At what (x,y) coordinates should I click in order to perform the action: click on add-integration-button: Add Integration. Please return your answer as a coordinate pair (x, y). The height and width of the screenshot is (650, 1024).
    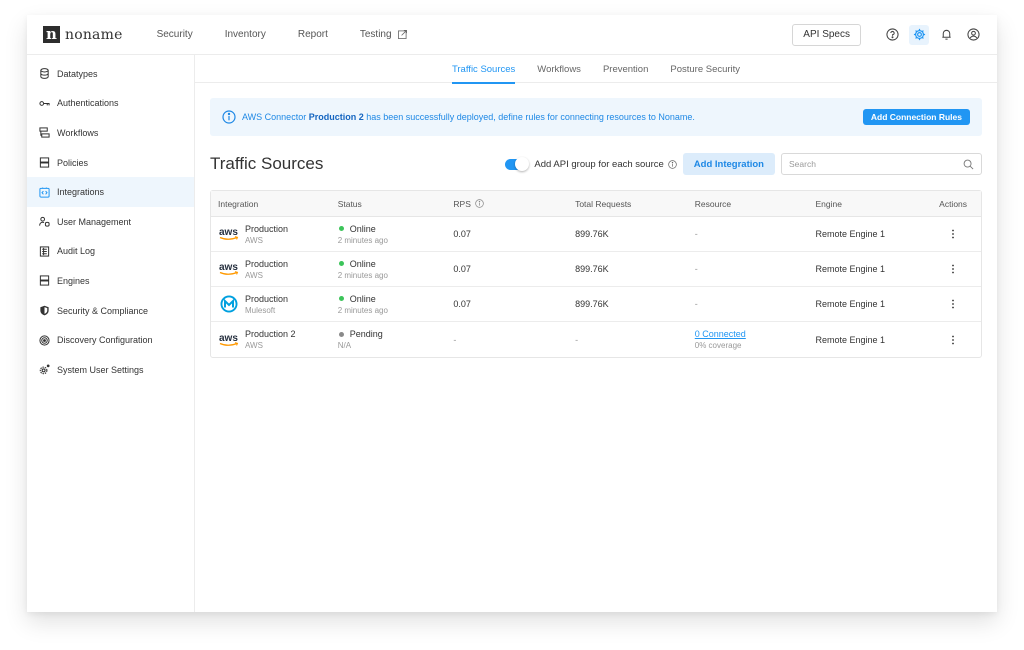
    Looking at the image, I should click on (728, 164).